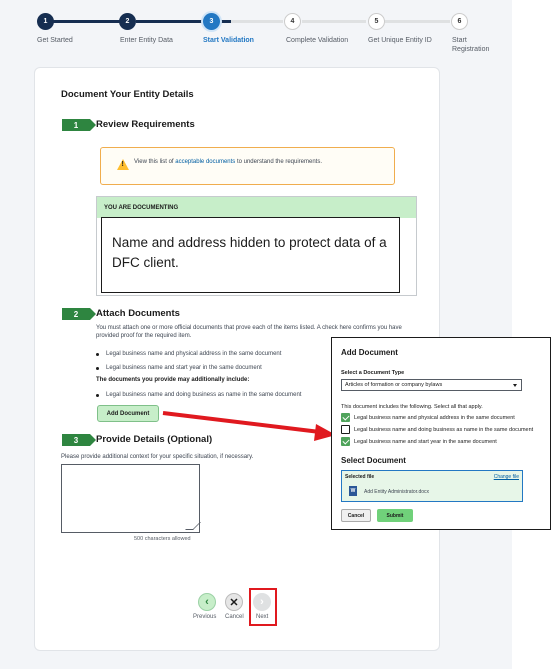 This screenshot has height=669, width=553. What do you see at coordinates (431, 385) in the screenshot?
I see `document-type-select: Articles of formation or company bylaws` at bounding box center [431, 385].